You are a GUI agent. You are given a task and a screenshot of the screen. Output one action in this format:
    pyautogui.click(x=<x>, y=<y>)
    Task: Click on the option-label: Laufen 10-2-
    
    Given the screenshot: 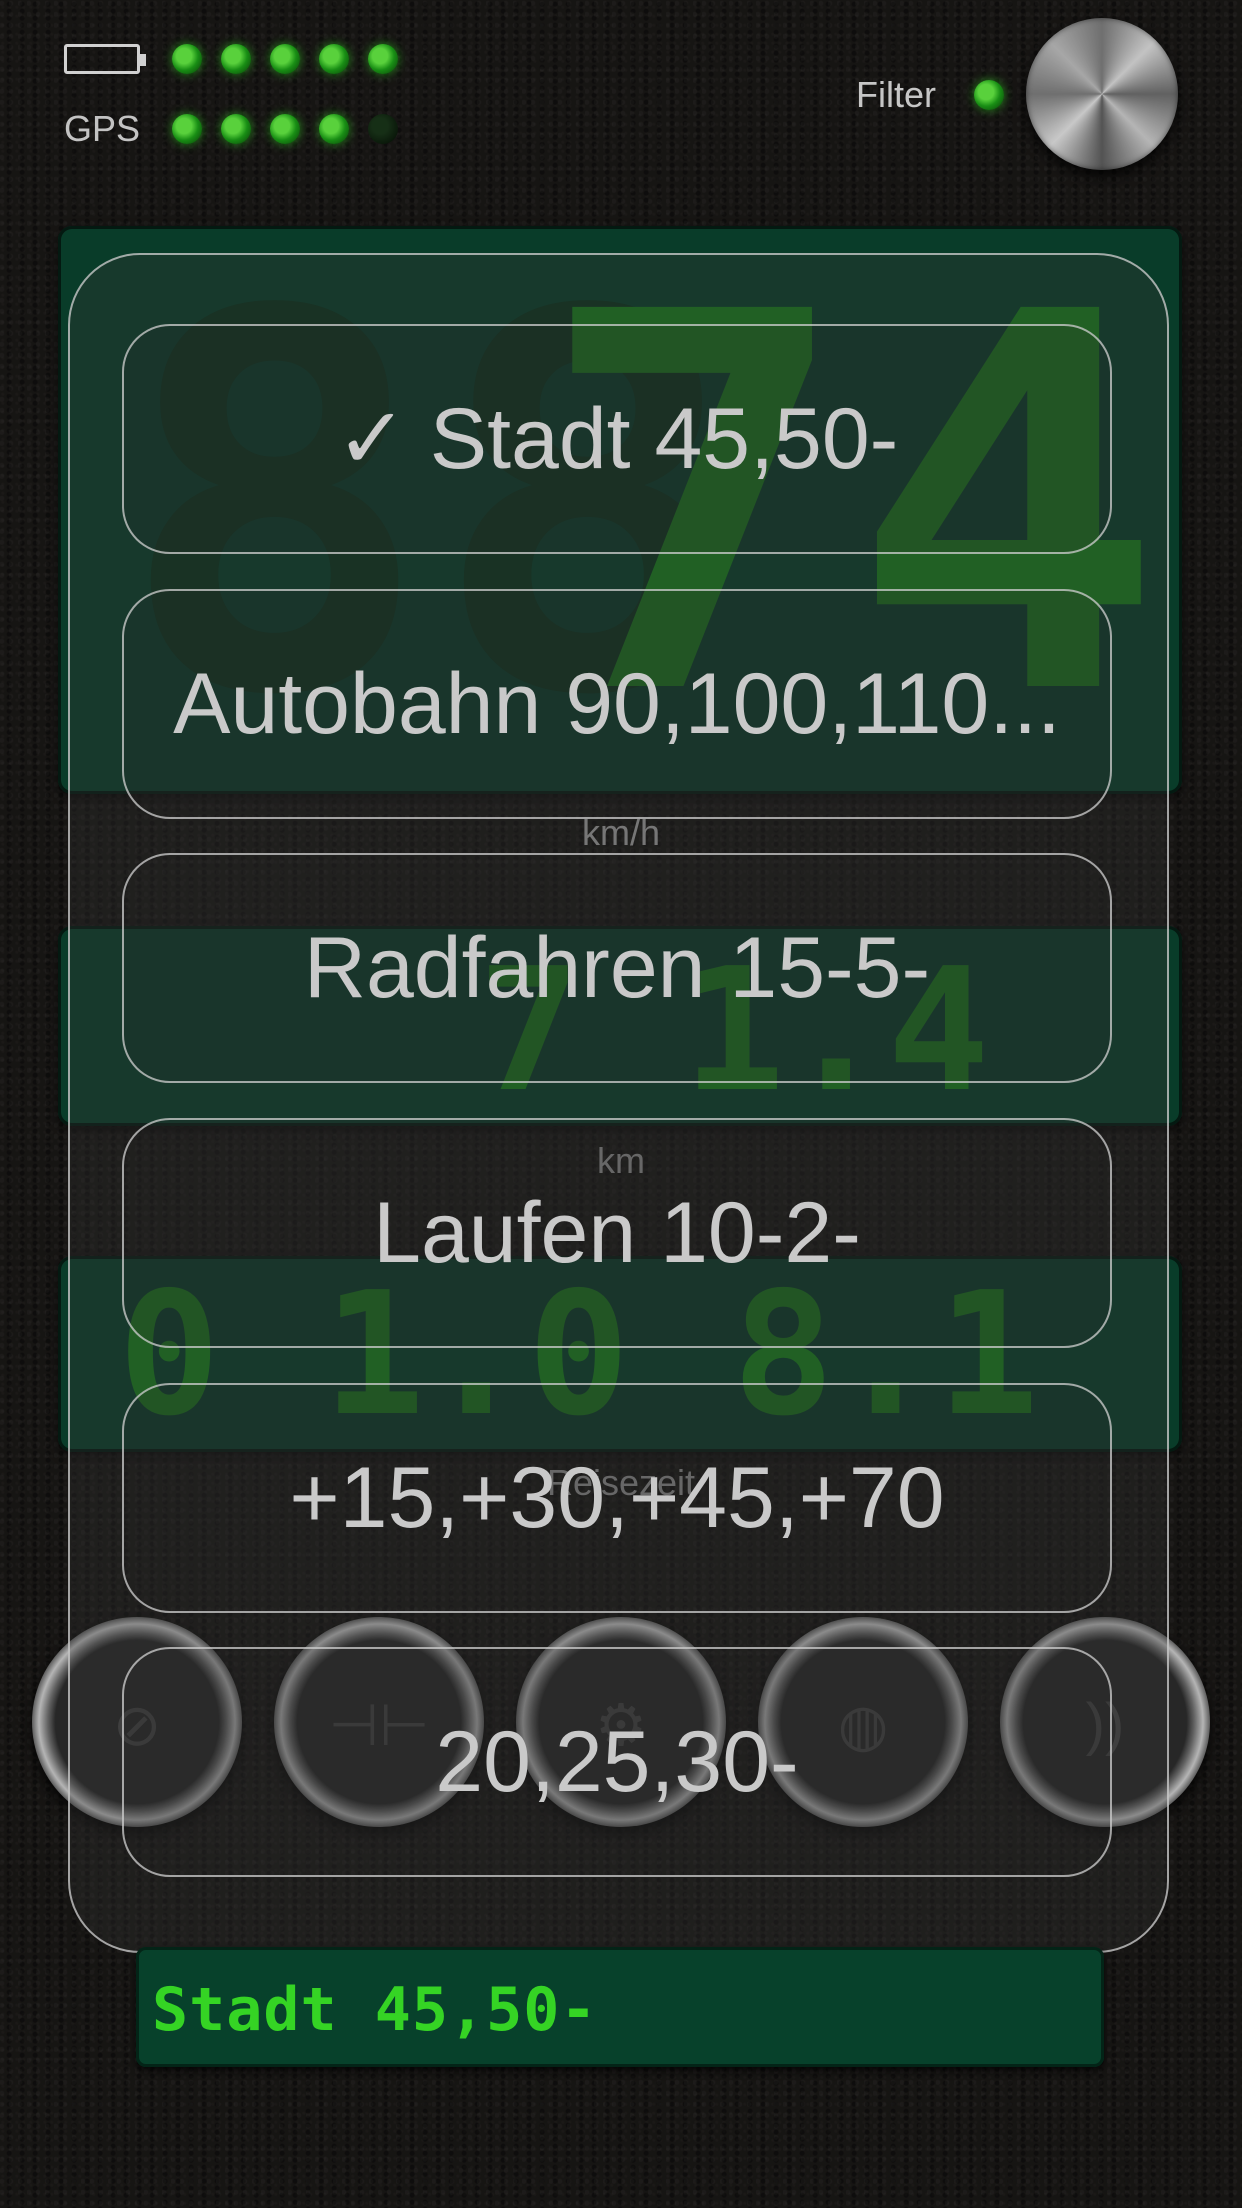 What is the action you would take?
    pyautogui.click(x=617, y=1232)
    